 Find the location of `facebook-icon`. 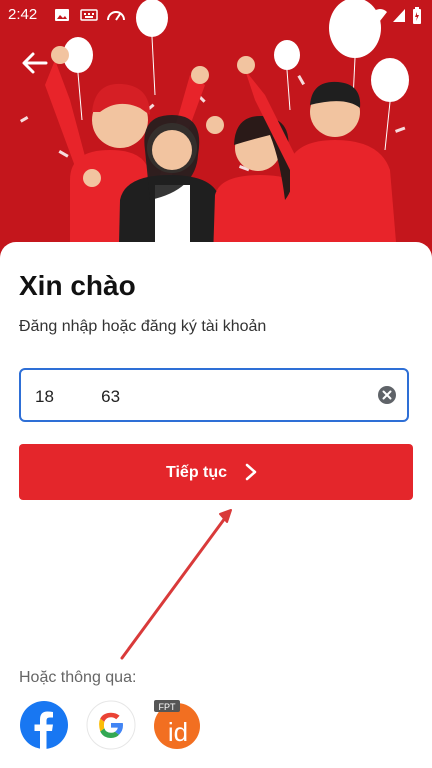

facebook-icon is located at coordinates (44, 725).